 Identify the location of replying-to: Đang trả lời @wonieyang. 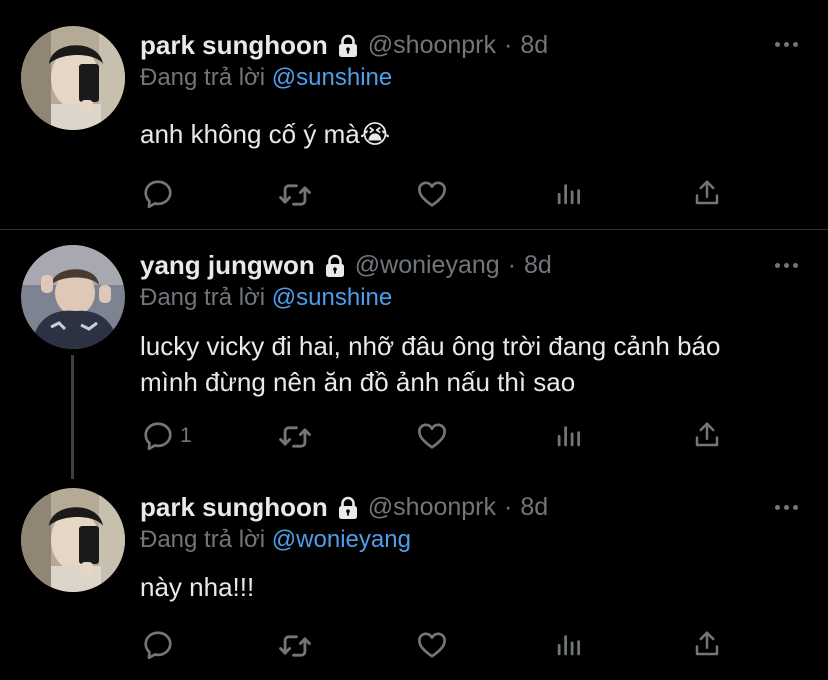
(275, 540).